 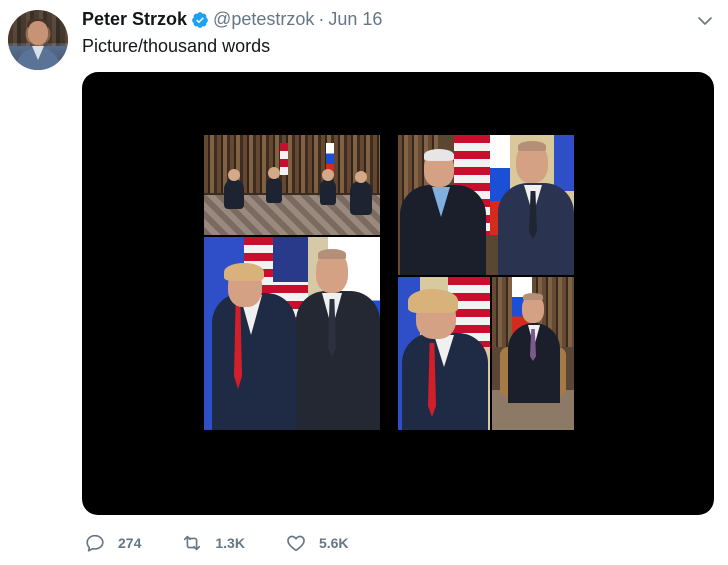 I want to click on like-button: 5.6K, so click(x=317, y=543).